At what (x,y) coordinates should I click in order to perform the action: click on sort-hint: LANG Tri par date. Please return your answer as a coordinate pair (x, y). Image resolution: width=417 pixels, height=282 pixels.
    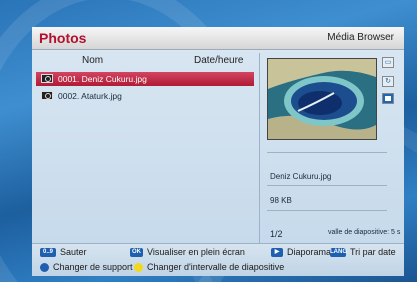
    Looking at the image, I should click on (363, 252).